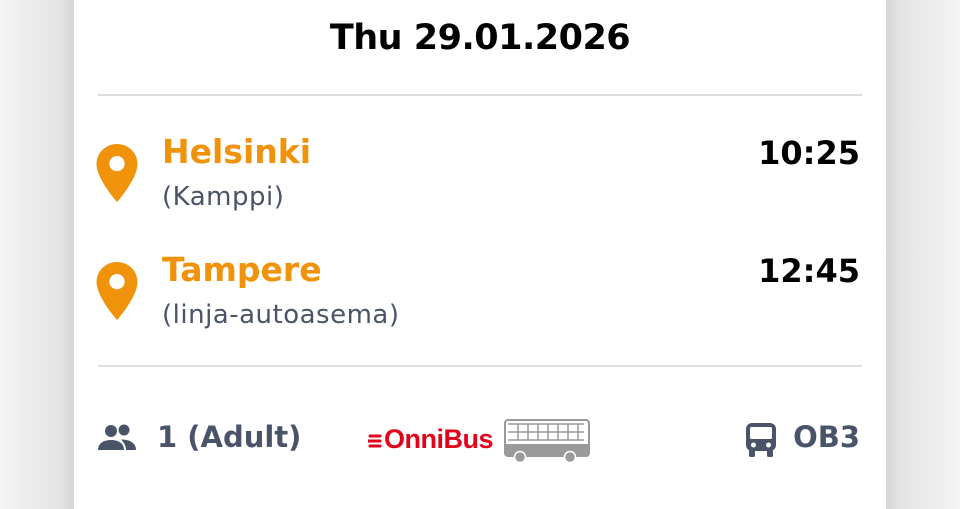 This screenshot has height=509, width=960. I want to click on destination-station: (linja-autoasema), so click(281, 315).